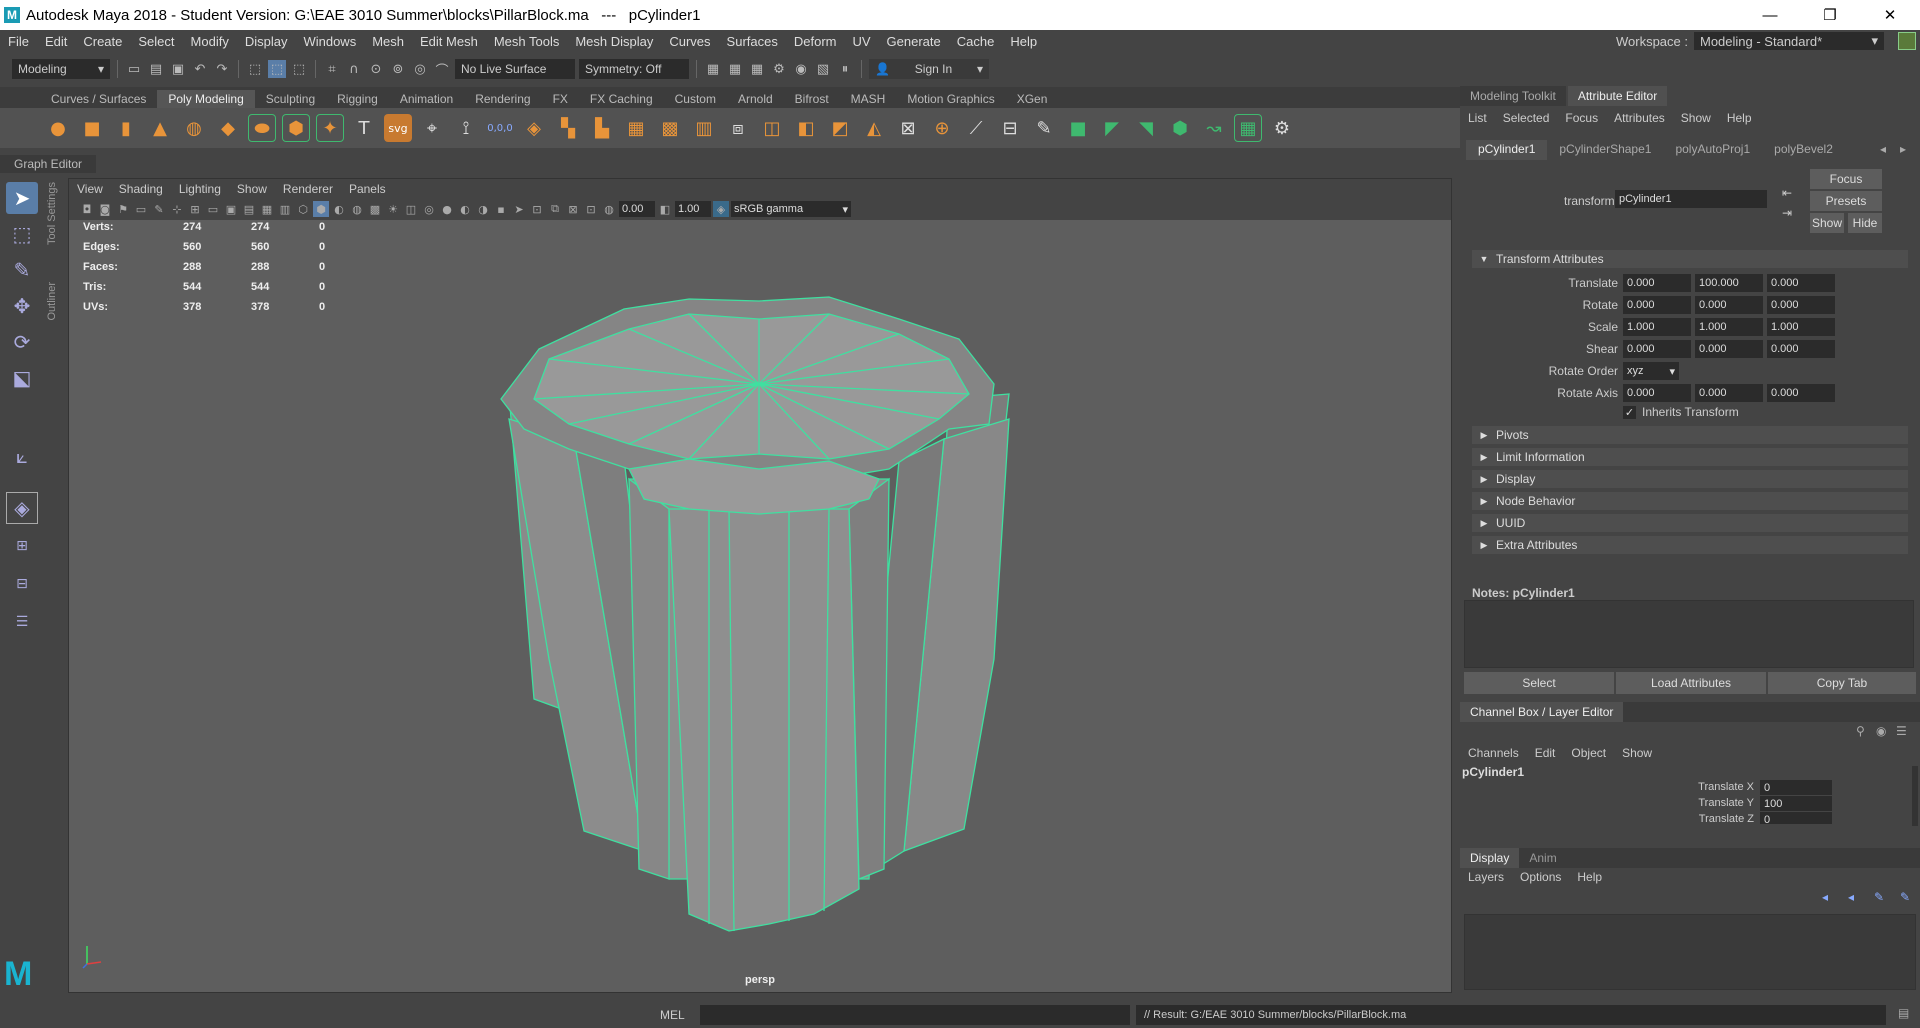 Image resolution: width=1920 pixels, height=1028 pixels. I want to click on translate-x-field: 0.000, so click(1657, 283).